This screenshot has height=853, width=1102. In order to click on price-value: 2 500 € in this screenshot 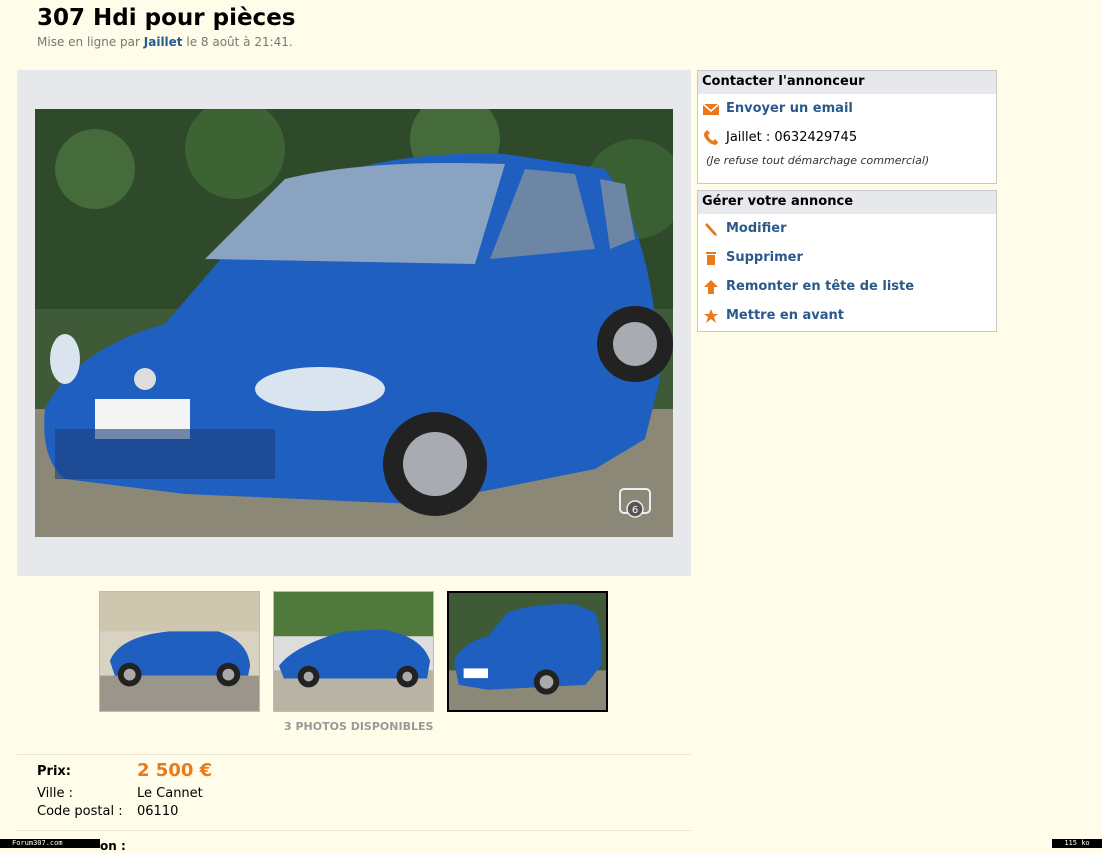, I will do `click(175, 770)`.